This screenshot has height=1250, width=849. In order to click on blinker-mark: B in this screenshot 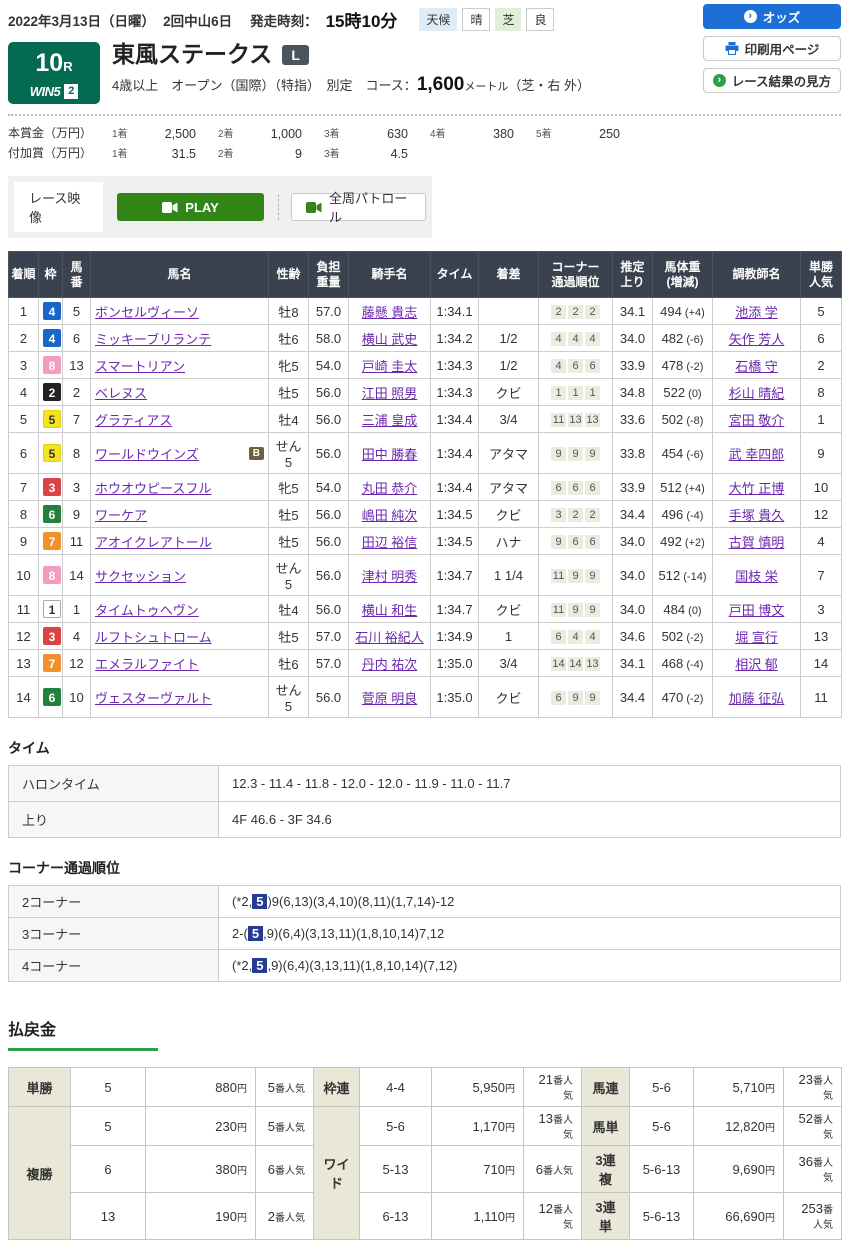, I will do `click(256, 453)`.